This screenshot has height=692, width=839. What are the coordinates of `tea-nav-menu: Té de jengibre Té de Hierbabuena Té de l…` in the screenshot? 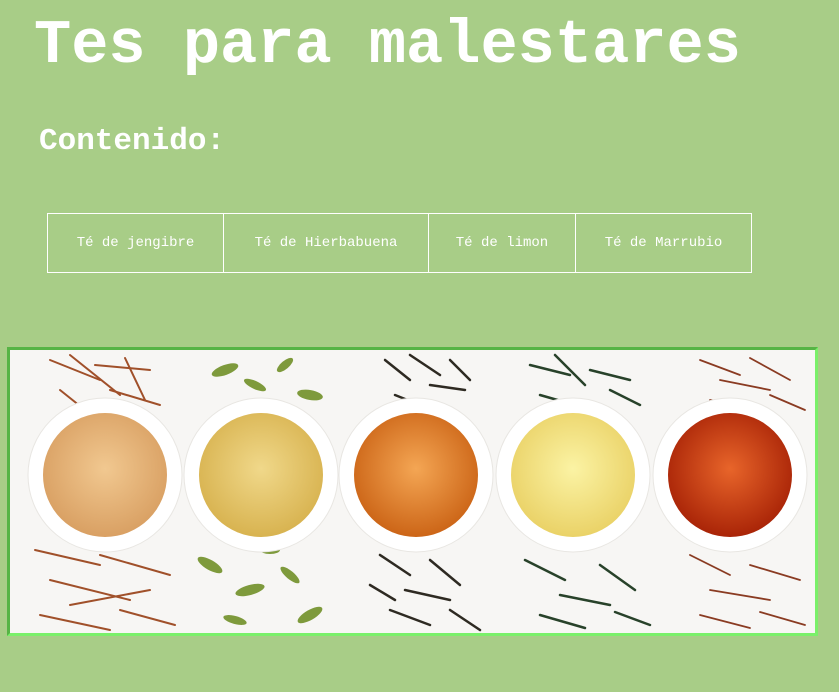 It's located at (399, 243).